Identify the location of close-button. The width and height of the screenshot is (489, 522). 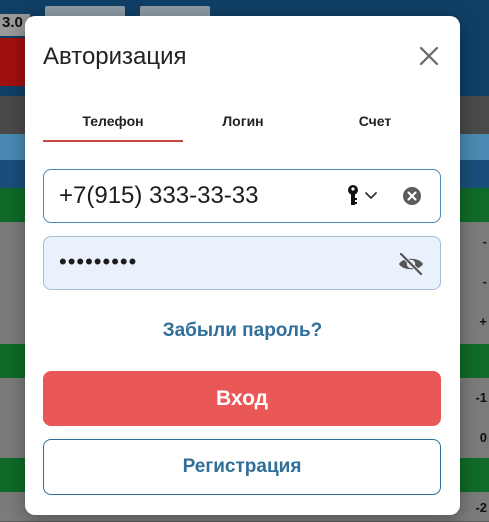
(429, 56).